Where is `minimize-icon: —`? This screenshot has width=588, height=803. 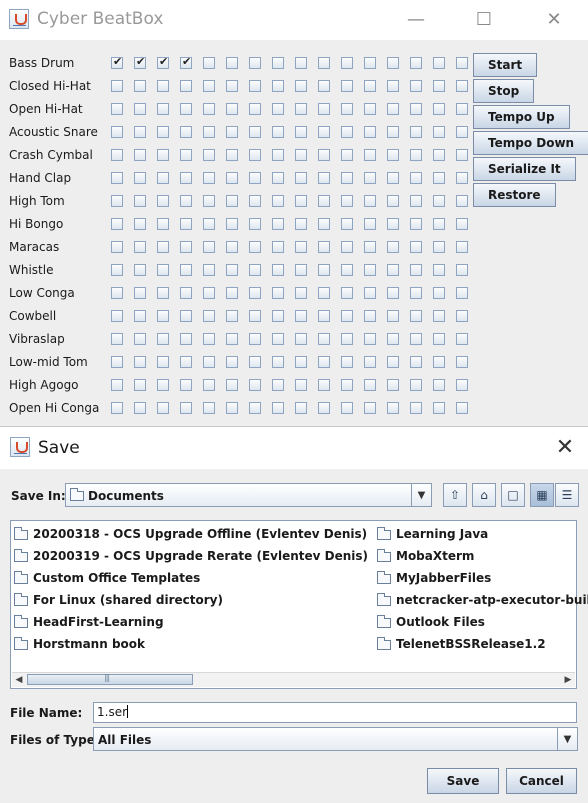 minimize-icon: — is located at coordinates (416, 20).